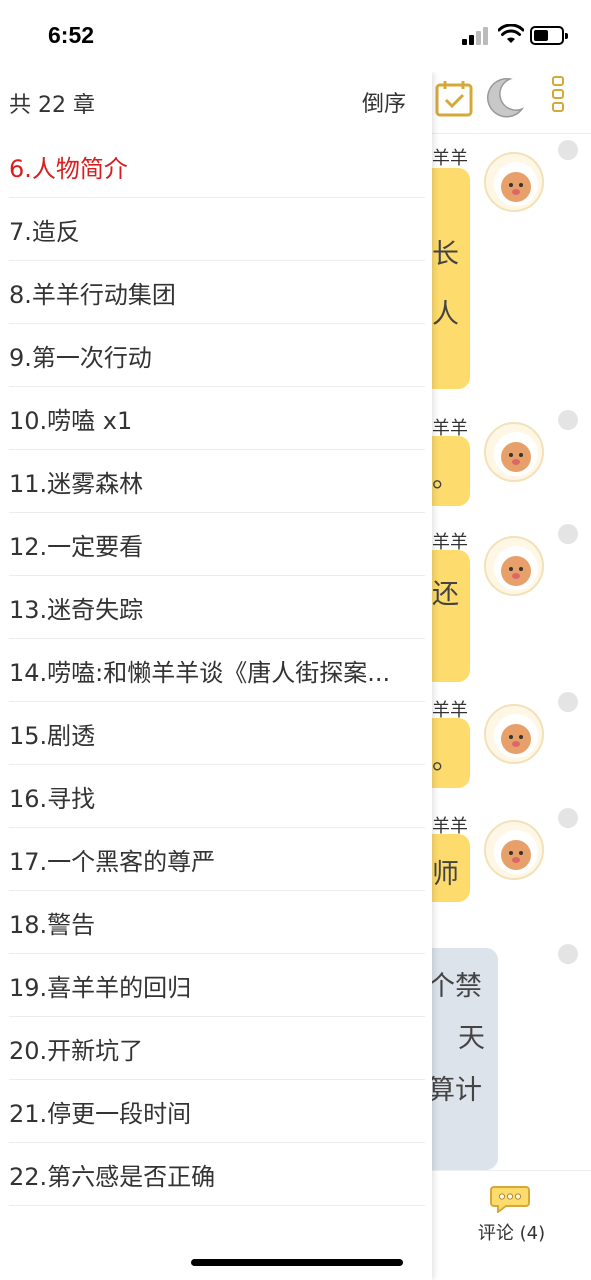 The height and width of the screenshot is (1280, 591). Describe the element at coordinates (510, 1198) in the screenshot. I see `comment-icon` at that location.